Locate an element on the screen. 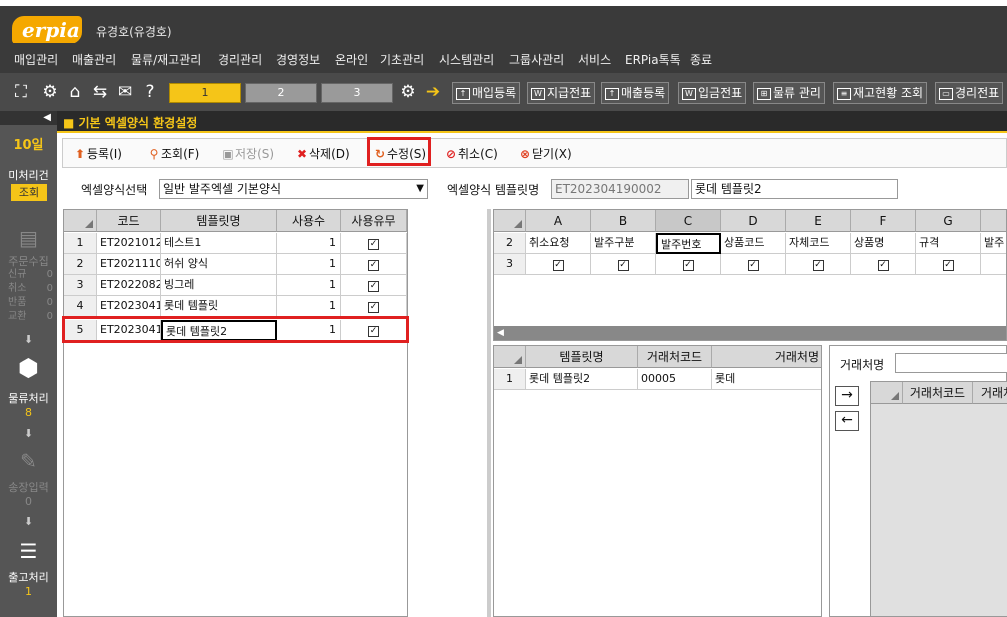 The width and height of the screenshot is (1007, 617). menu-item-online: 온라인 is located at coordinates (351, 59).